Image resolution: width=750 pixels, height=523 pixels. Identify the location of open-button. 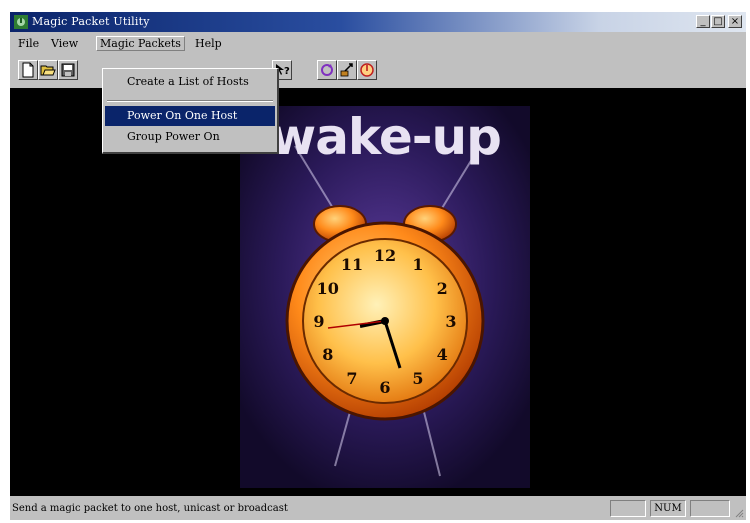
(48, 70).